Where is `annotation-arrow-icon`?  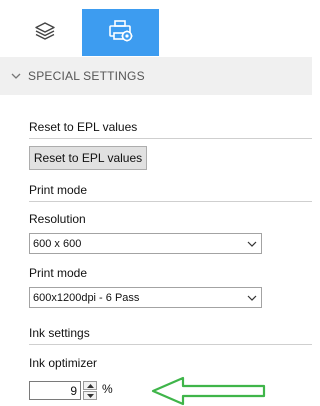
annotation-arrow-icon is located at coordinates (208, 391).